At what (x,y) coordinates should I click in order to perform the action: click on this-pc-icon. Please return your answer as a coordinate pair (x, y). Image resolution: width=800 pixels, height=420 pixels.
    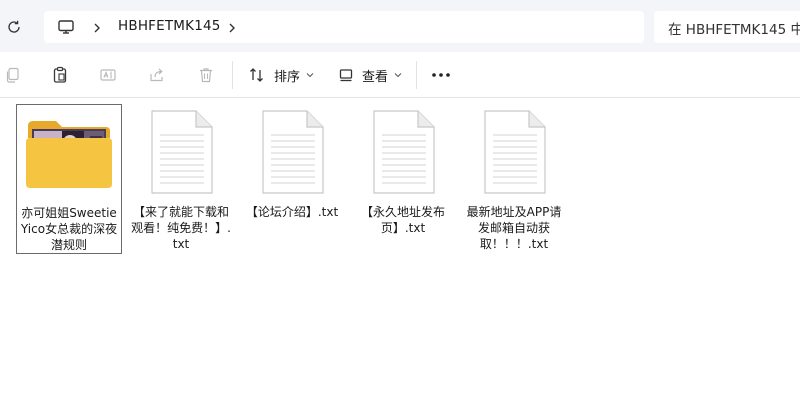
    Looking at the image, I should click on (66, 27).